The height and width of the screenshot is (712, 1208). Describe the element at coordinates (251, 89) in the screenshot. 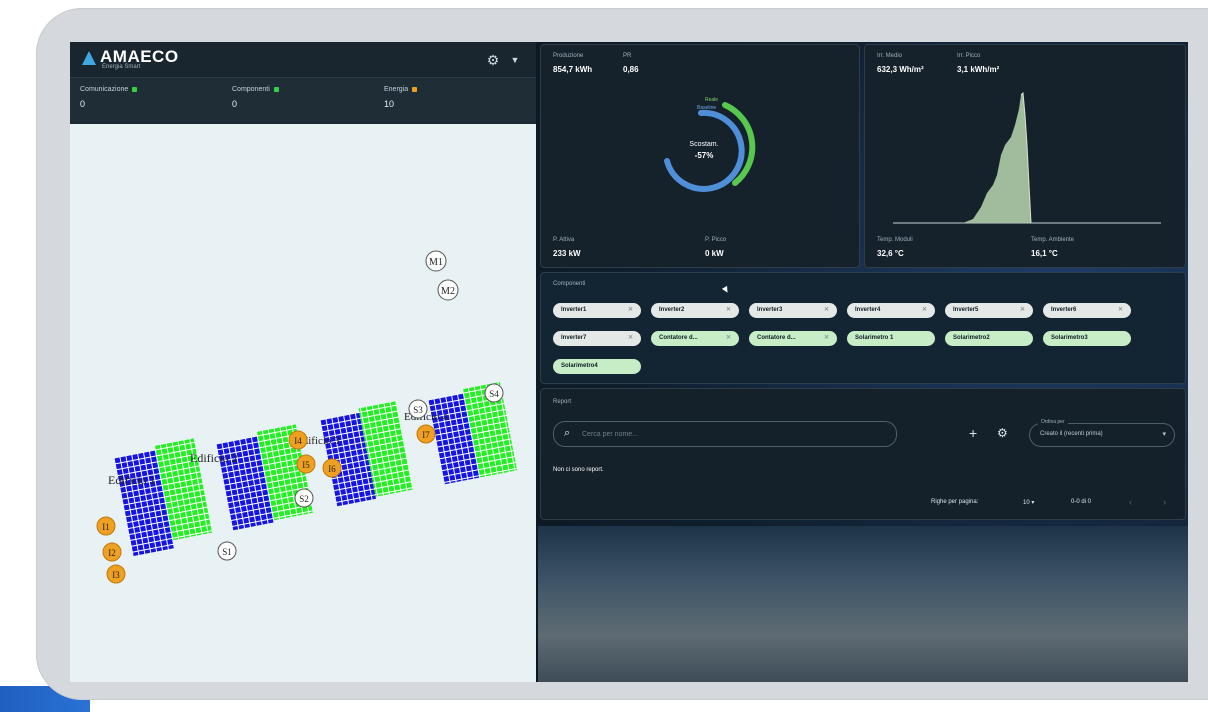

I see `status-label: Componenti` at that location.